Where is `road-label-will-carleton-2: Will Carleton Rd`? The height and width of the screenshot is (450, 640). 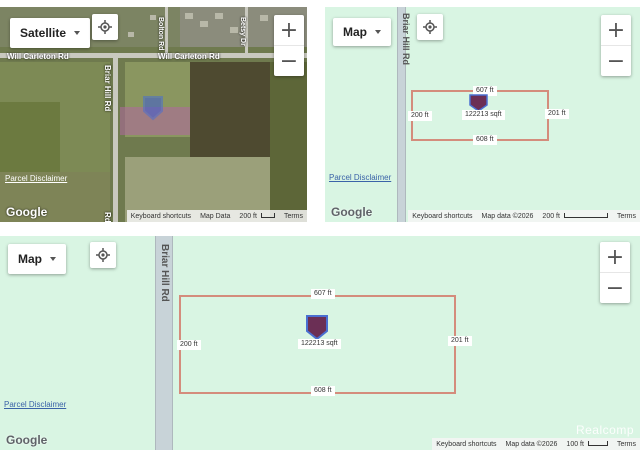 road-label-will-carleton-2: Will Carleton Rd is located at coordinates (189, 56).